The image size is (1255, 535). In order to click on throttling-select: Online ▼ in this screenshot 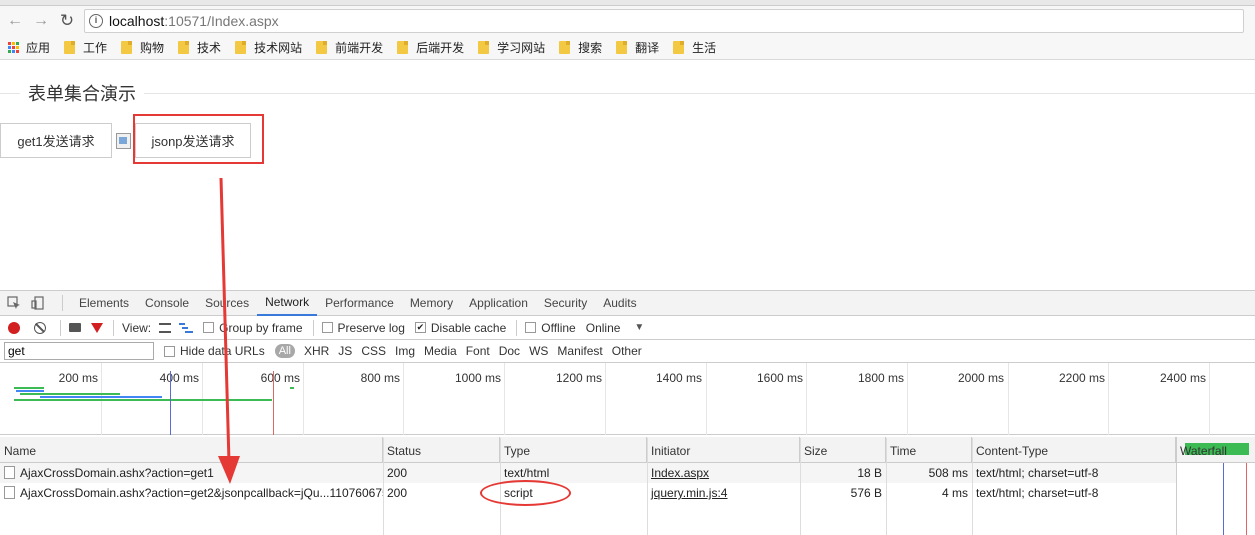, I will do `click(615, 328)`.